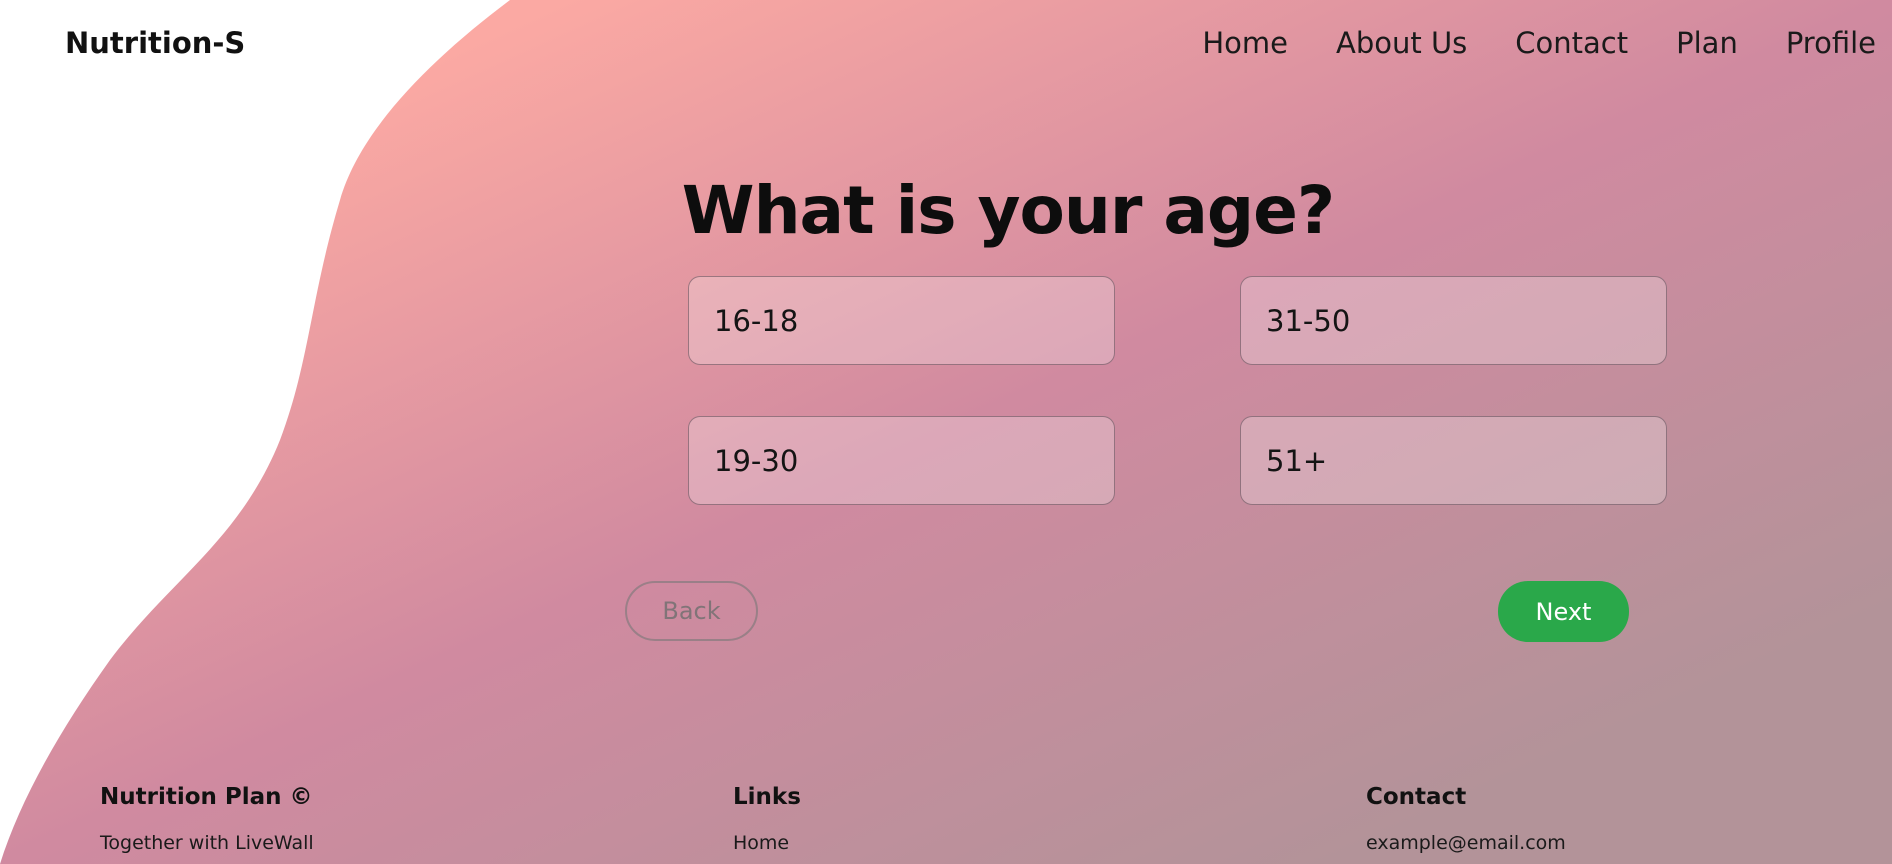  What do you see at coordinates (1453, 460) in the screenshot?
I see `age-option-51-plus: 51+` at bounding box center [1453, 460].